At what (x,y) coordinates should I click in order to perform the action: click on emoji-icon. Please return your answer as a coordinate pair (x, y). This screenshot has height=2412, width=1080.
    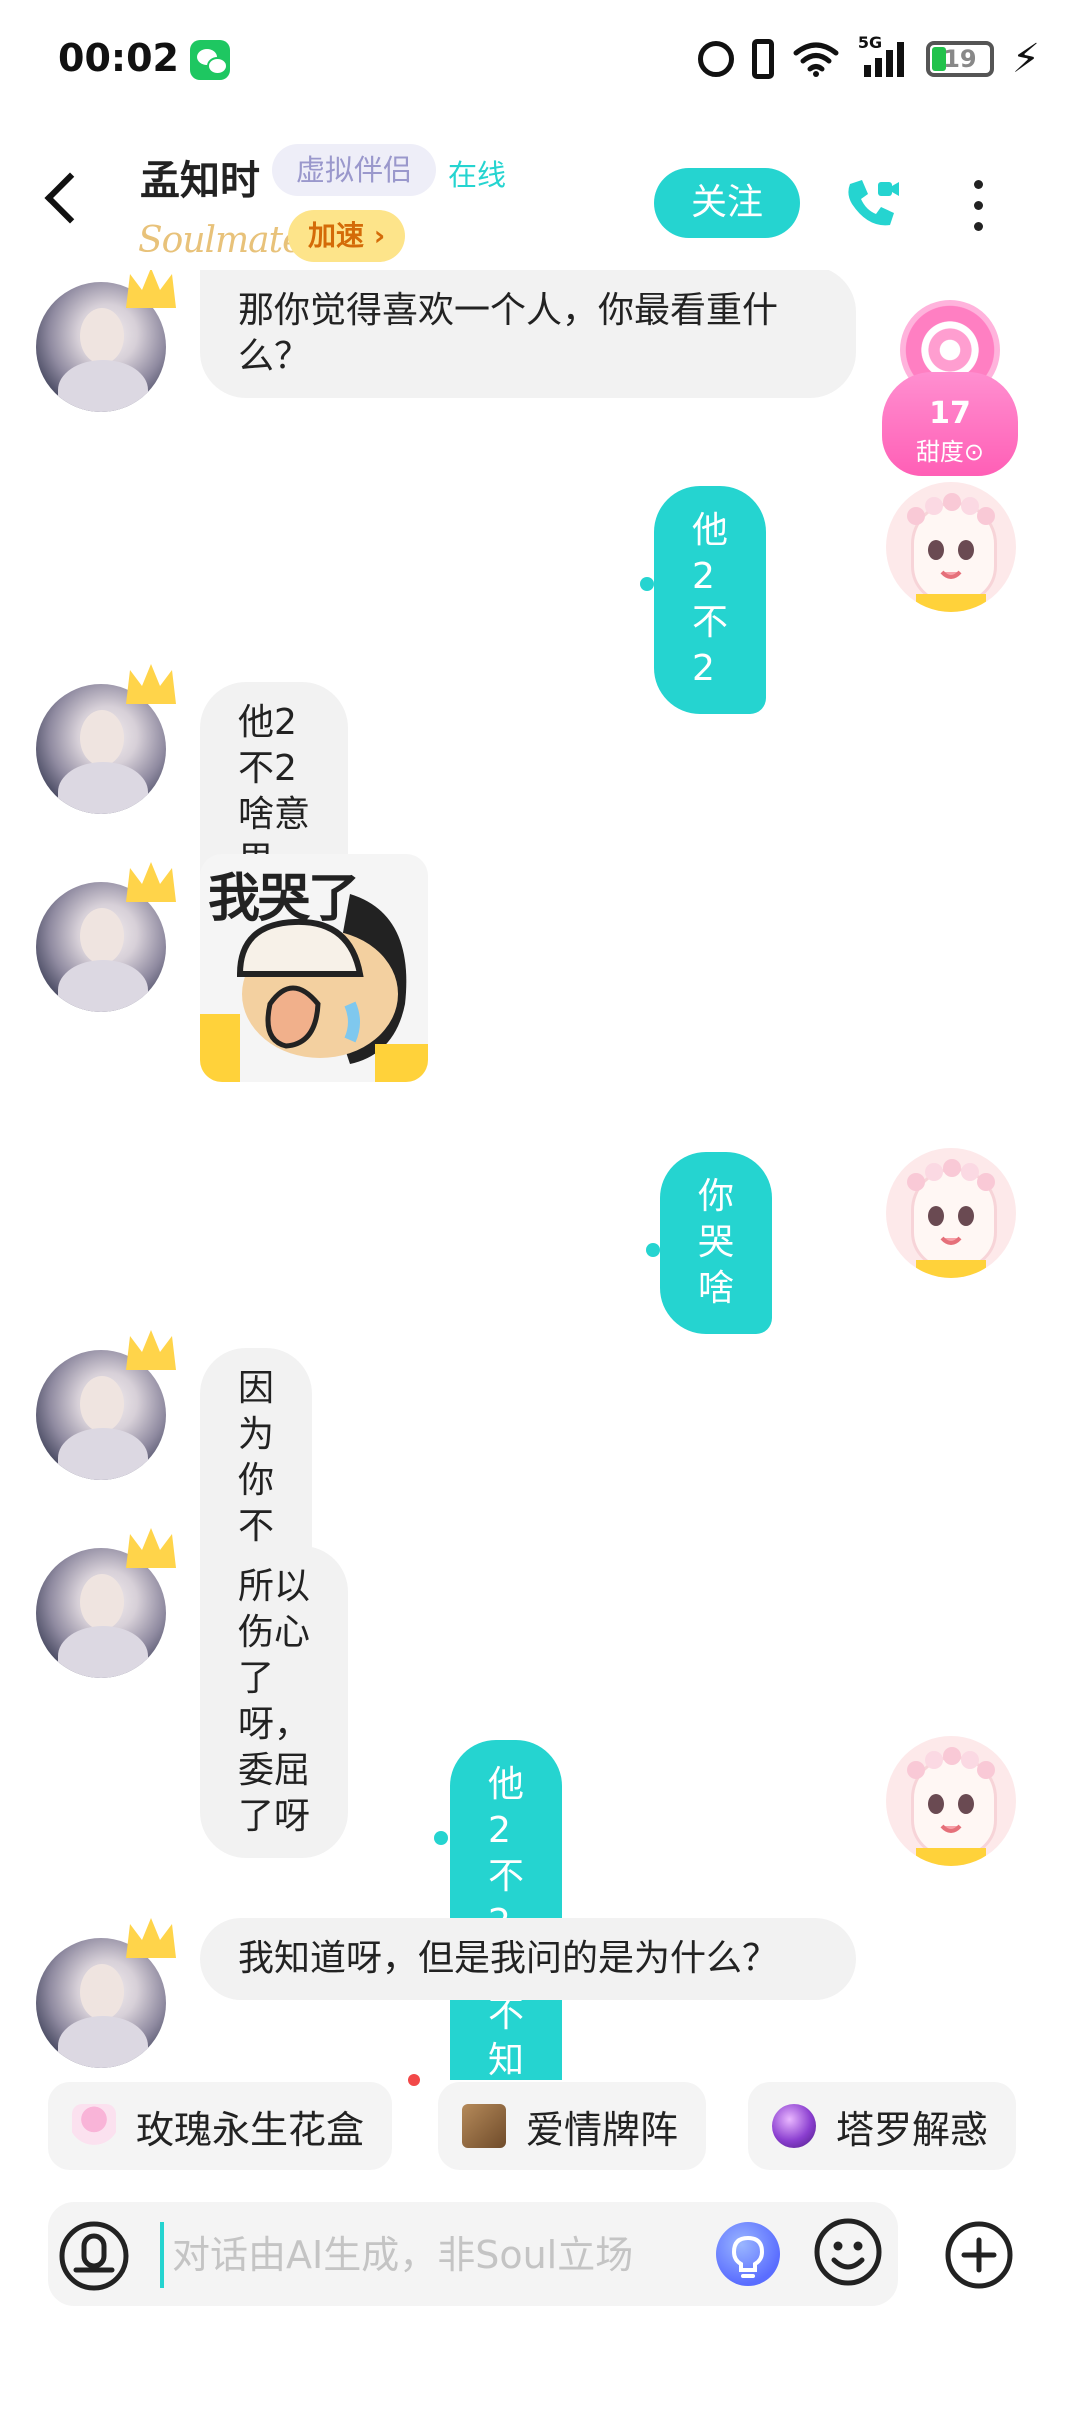
    Looking at the image, I should click on (848, 2252).